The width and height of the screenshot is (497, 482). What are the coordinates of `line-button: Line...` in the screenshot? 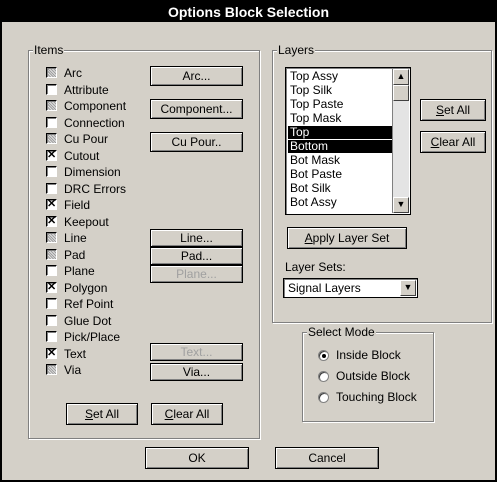 It's located at (196, 238).